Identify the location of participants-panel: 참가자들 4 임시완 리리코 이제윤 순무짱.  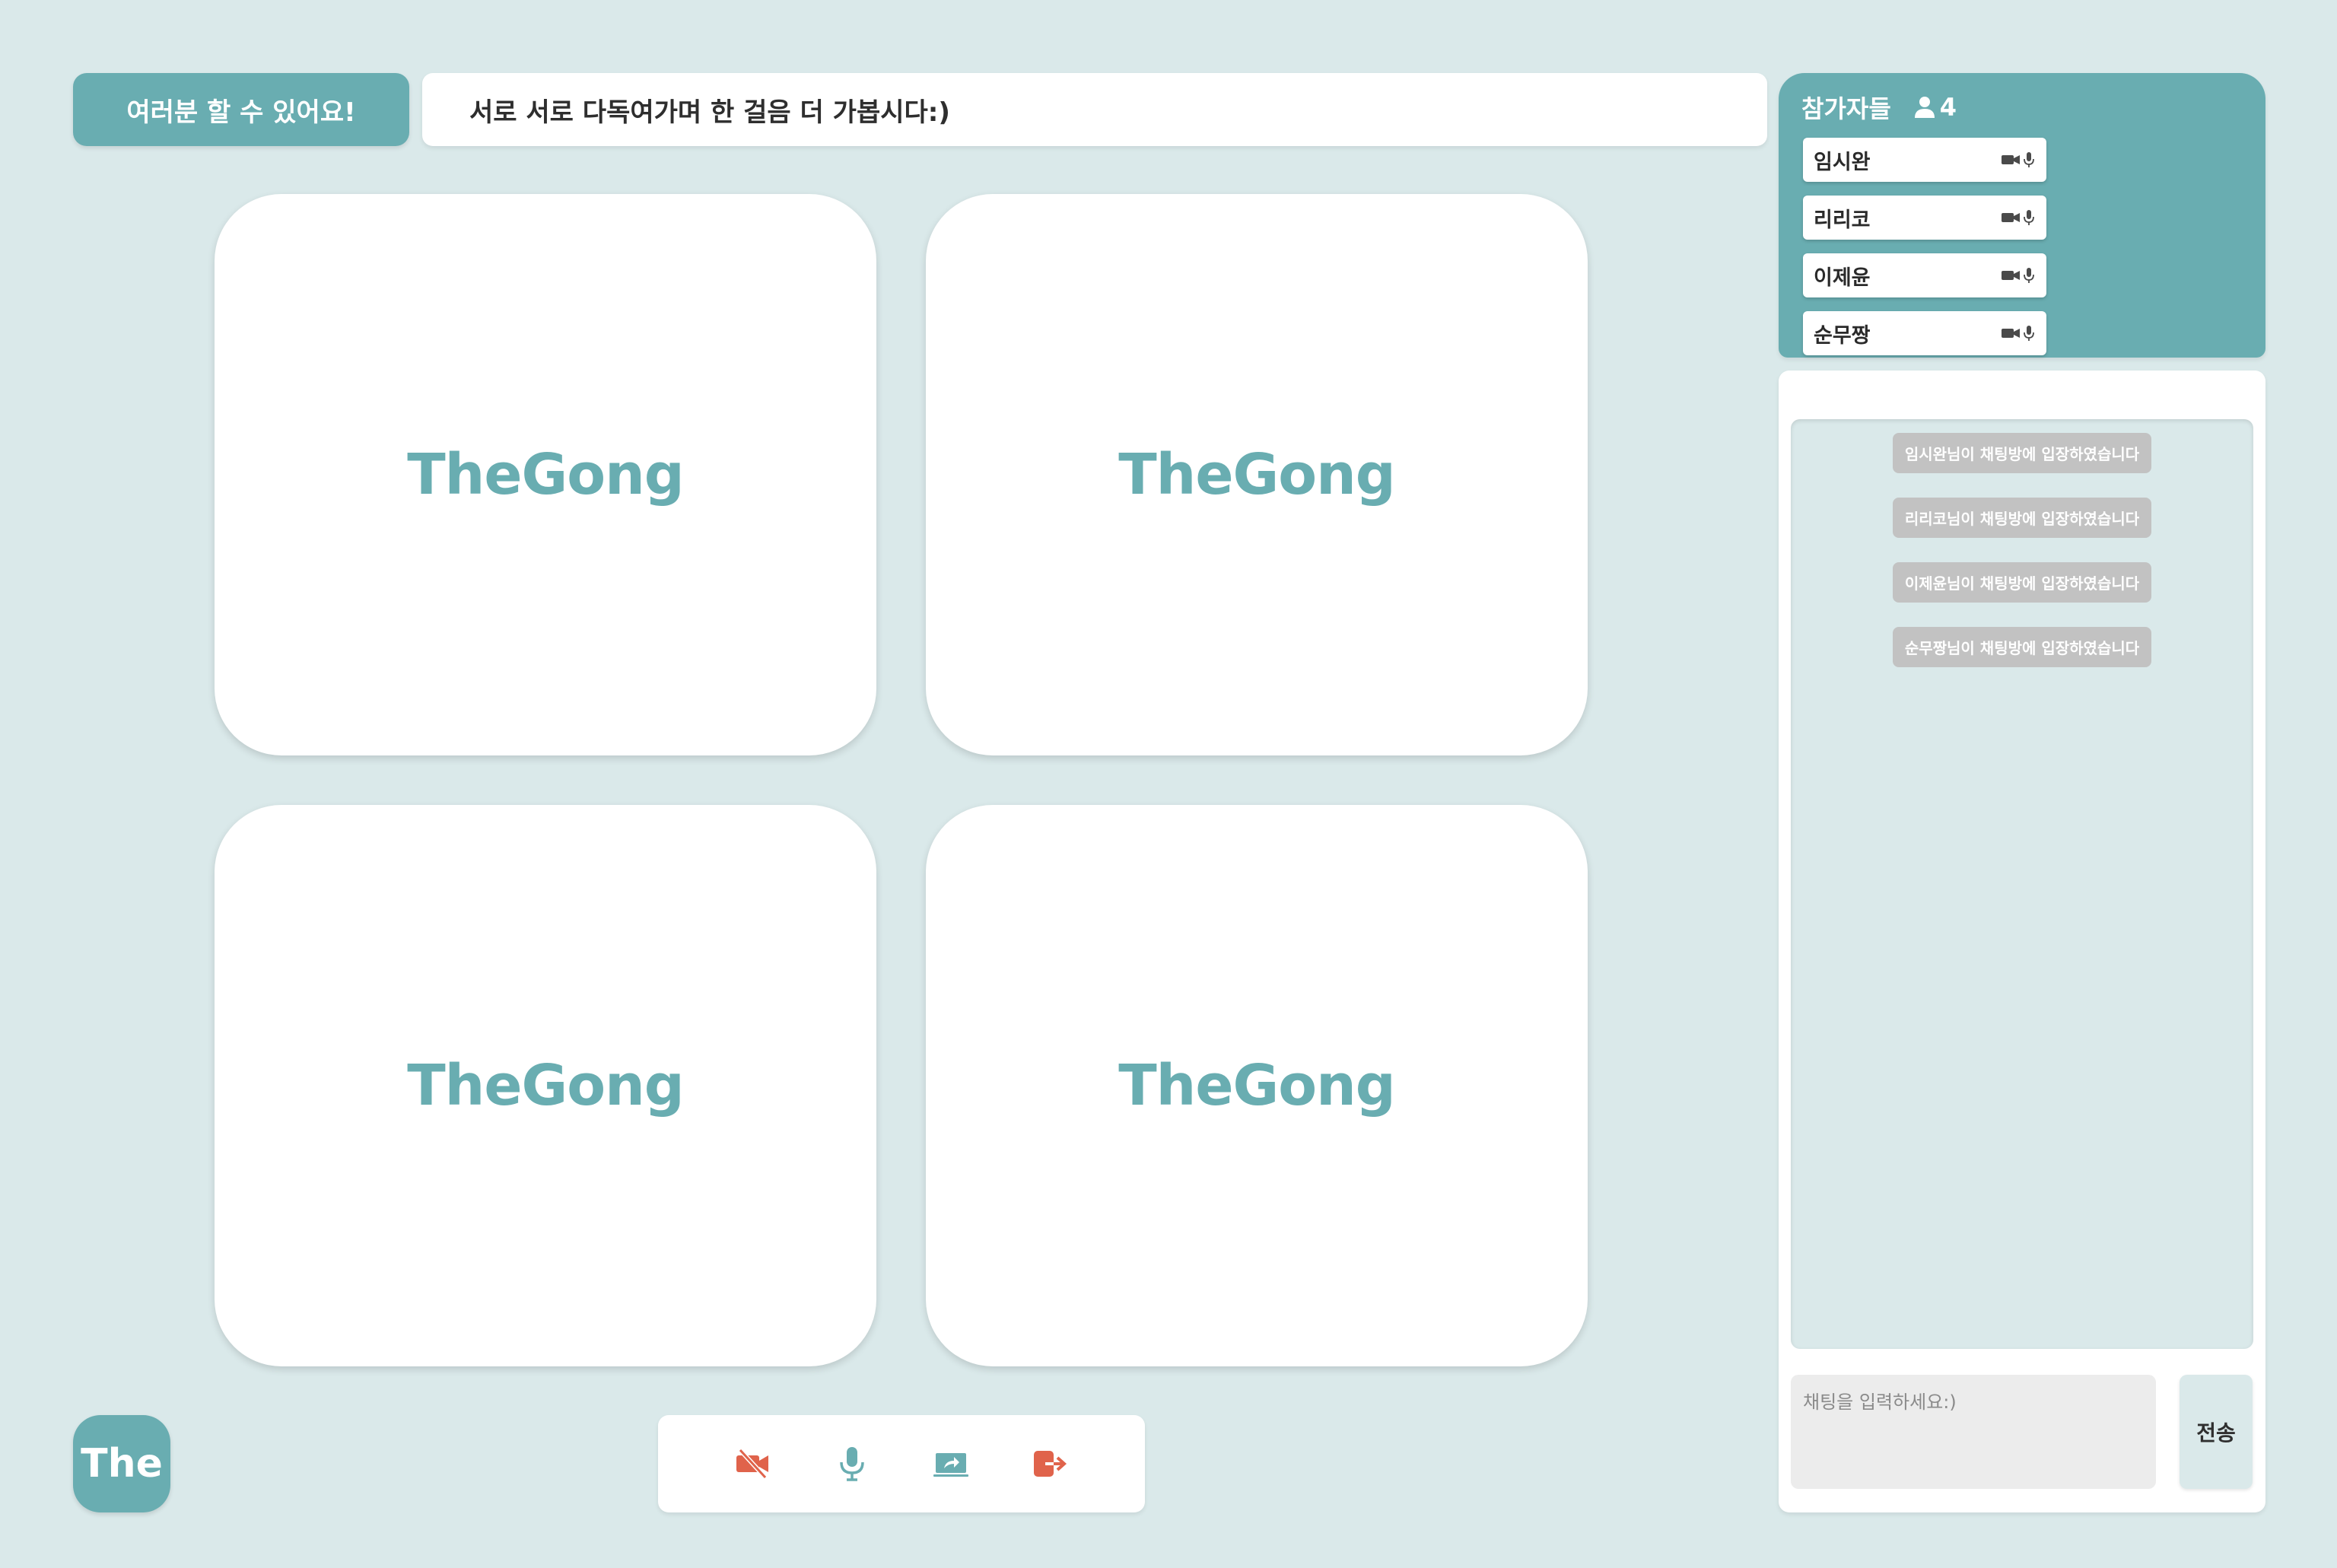
(2022, 215).